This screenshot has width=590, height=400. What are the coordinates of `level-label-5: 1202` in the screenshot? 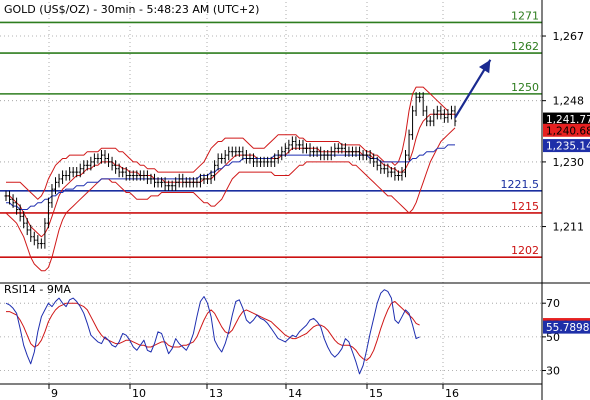 It's located at (525, 250).